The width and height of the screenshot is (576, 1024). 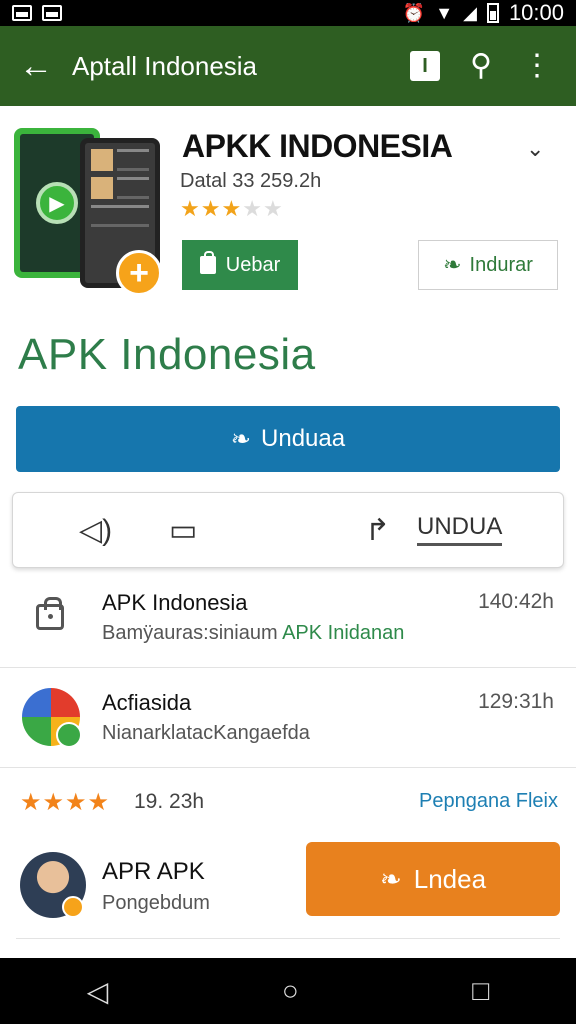 What do you see at coordinates (492, 13) in the screenshot?
I see `battery-icon` at bounding box center [492, 13].